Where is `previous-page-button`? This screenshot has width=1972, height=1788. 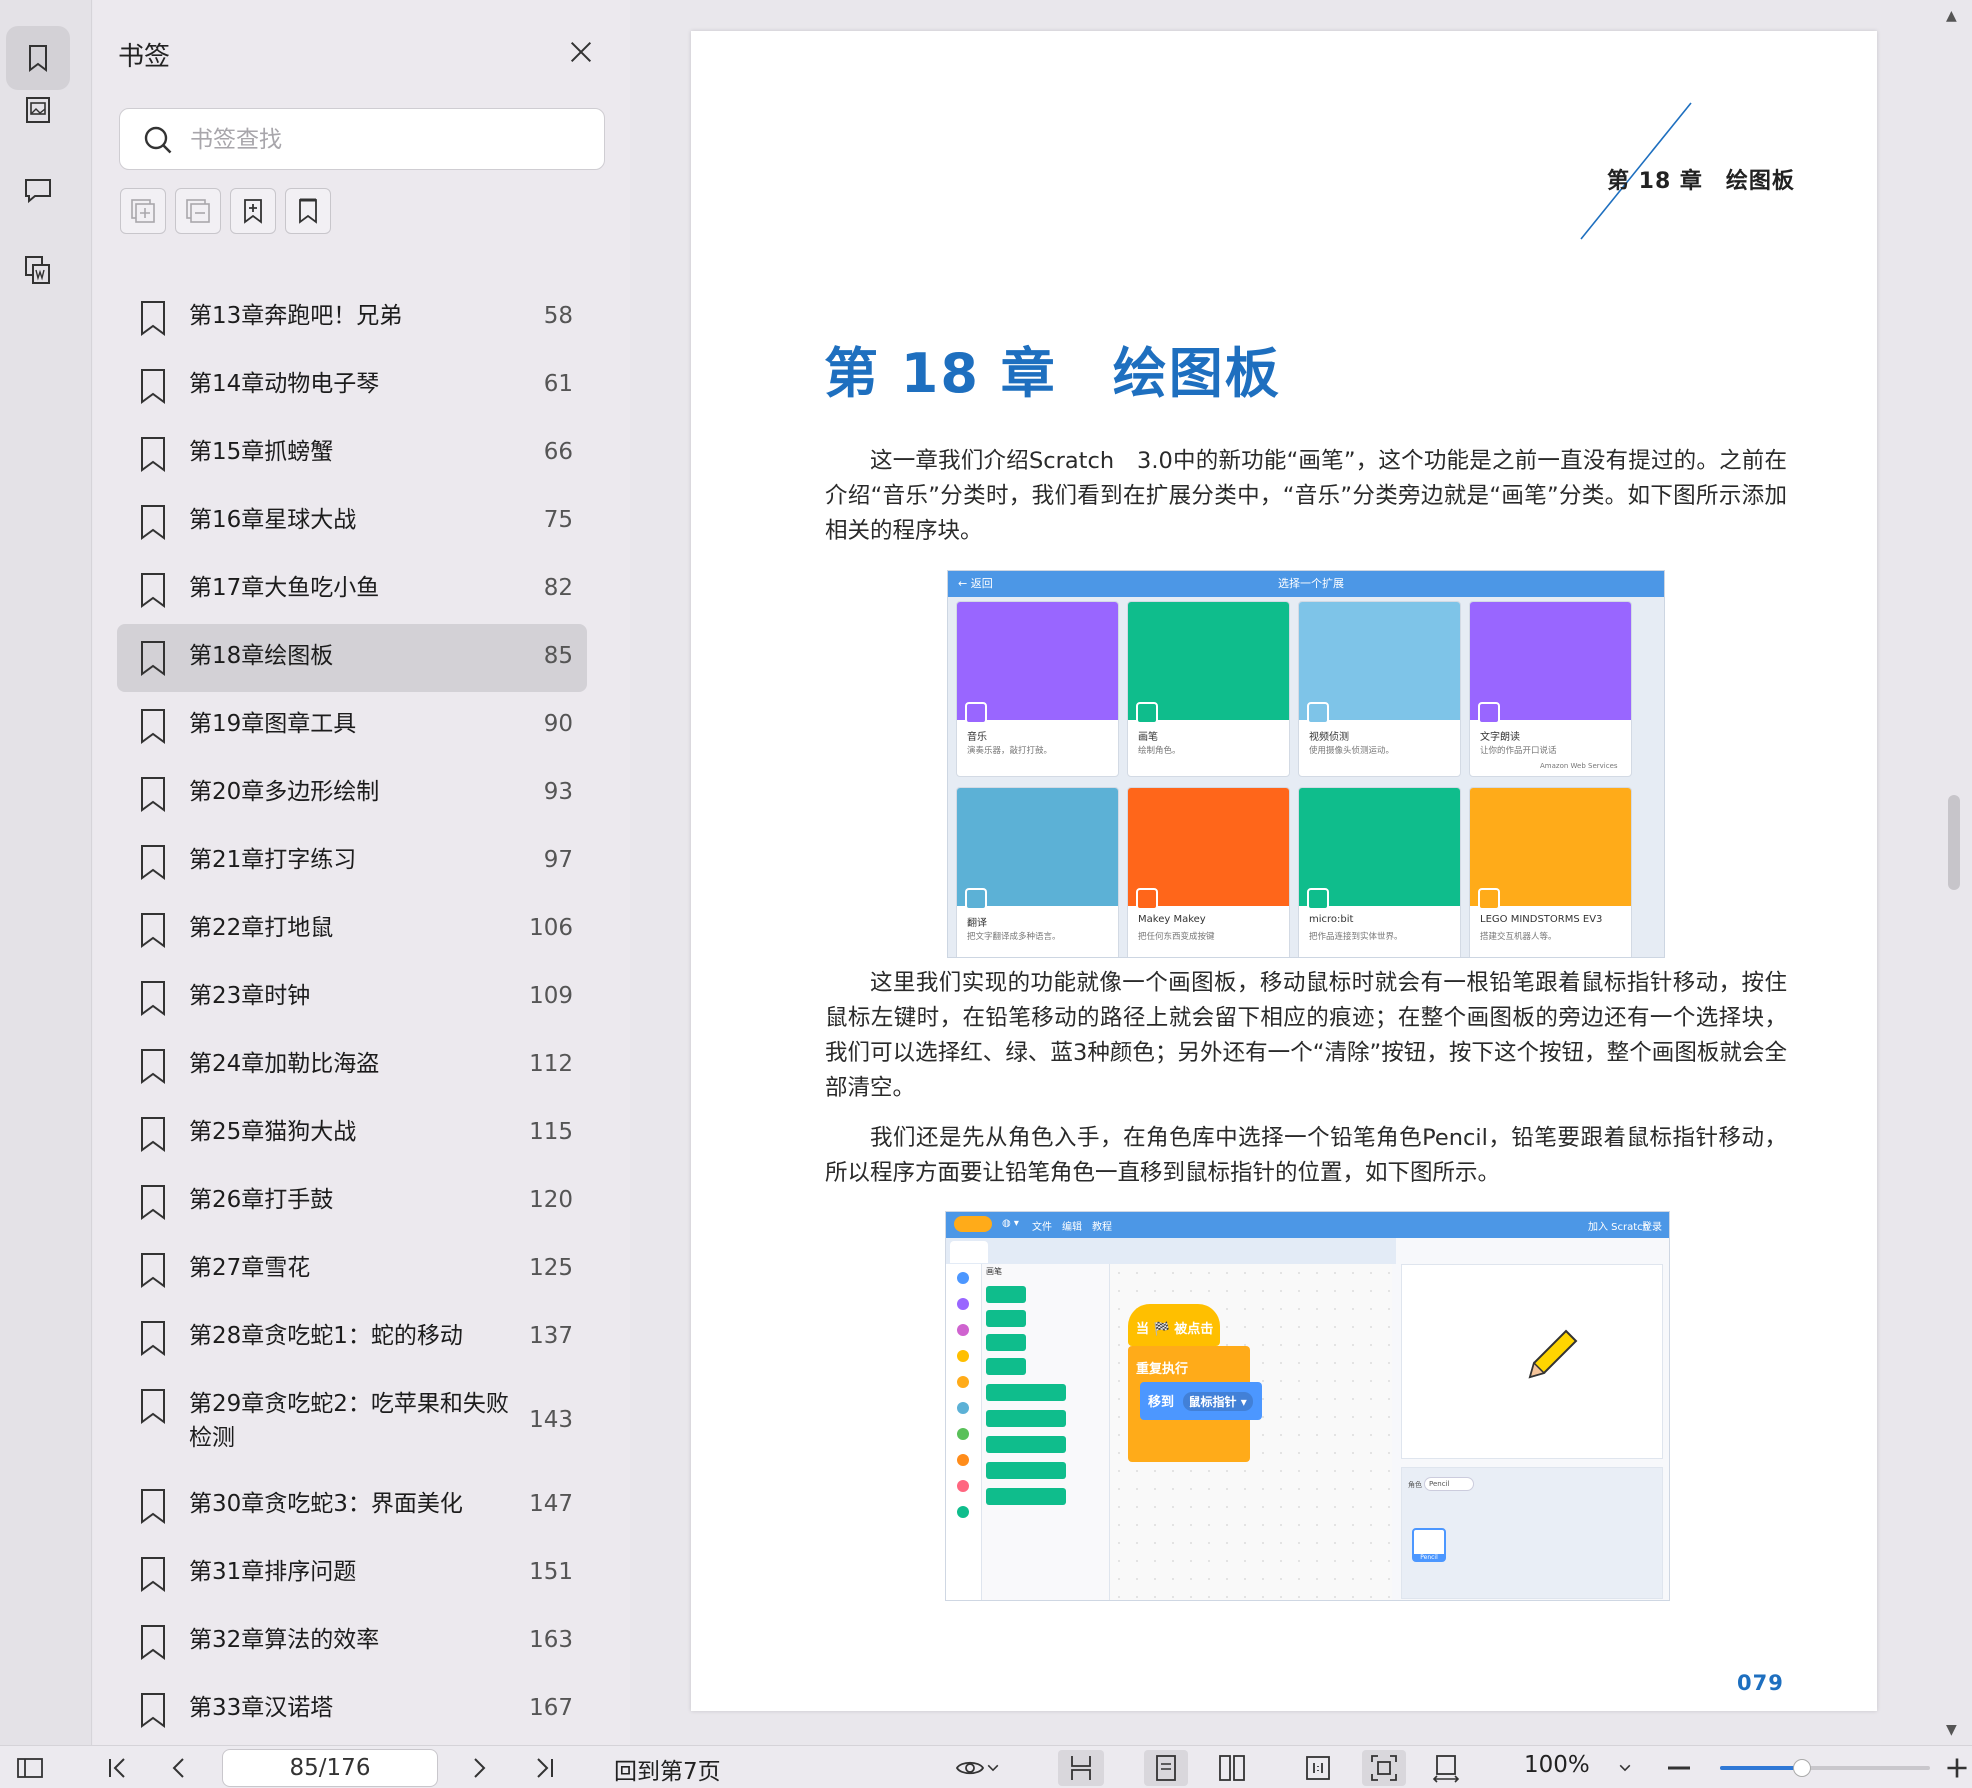 previous-page-button is located at coordinates (179, 1768).